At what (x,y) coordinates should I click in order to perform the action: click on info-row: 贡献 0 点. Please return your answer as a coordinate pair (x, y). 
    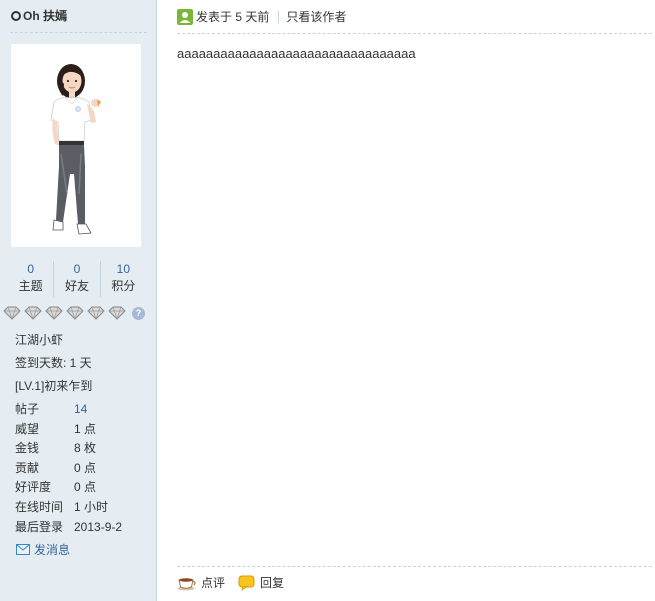
    Looking at the image, I should click on (68, 469).